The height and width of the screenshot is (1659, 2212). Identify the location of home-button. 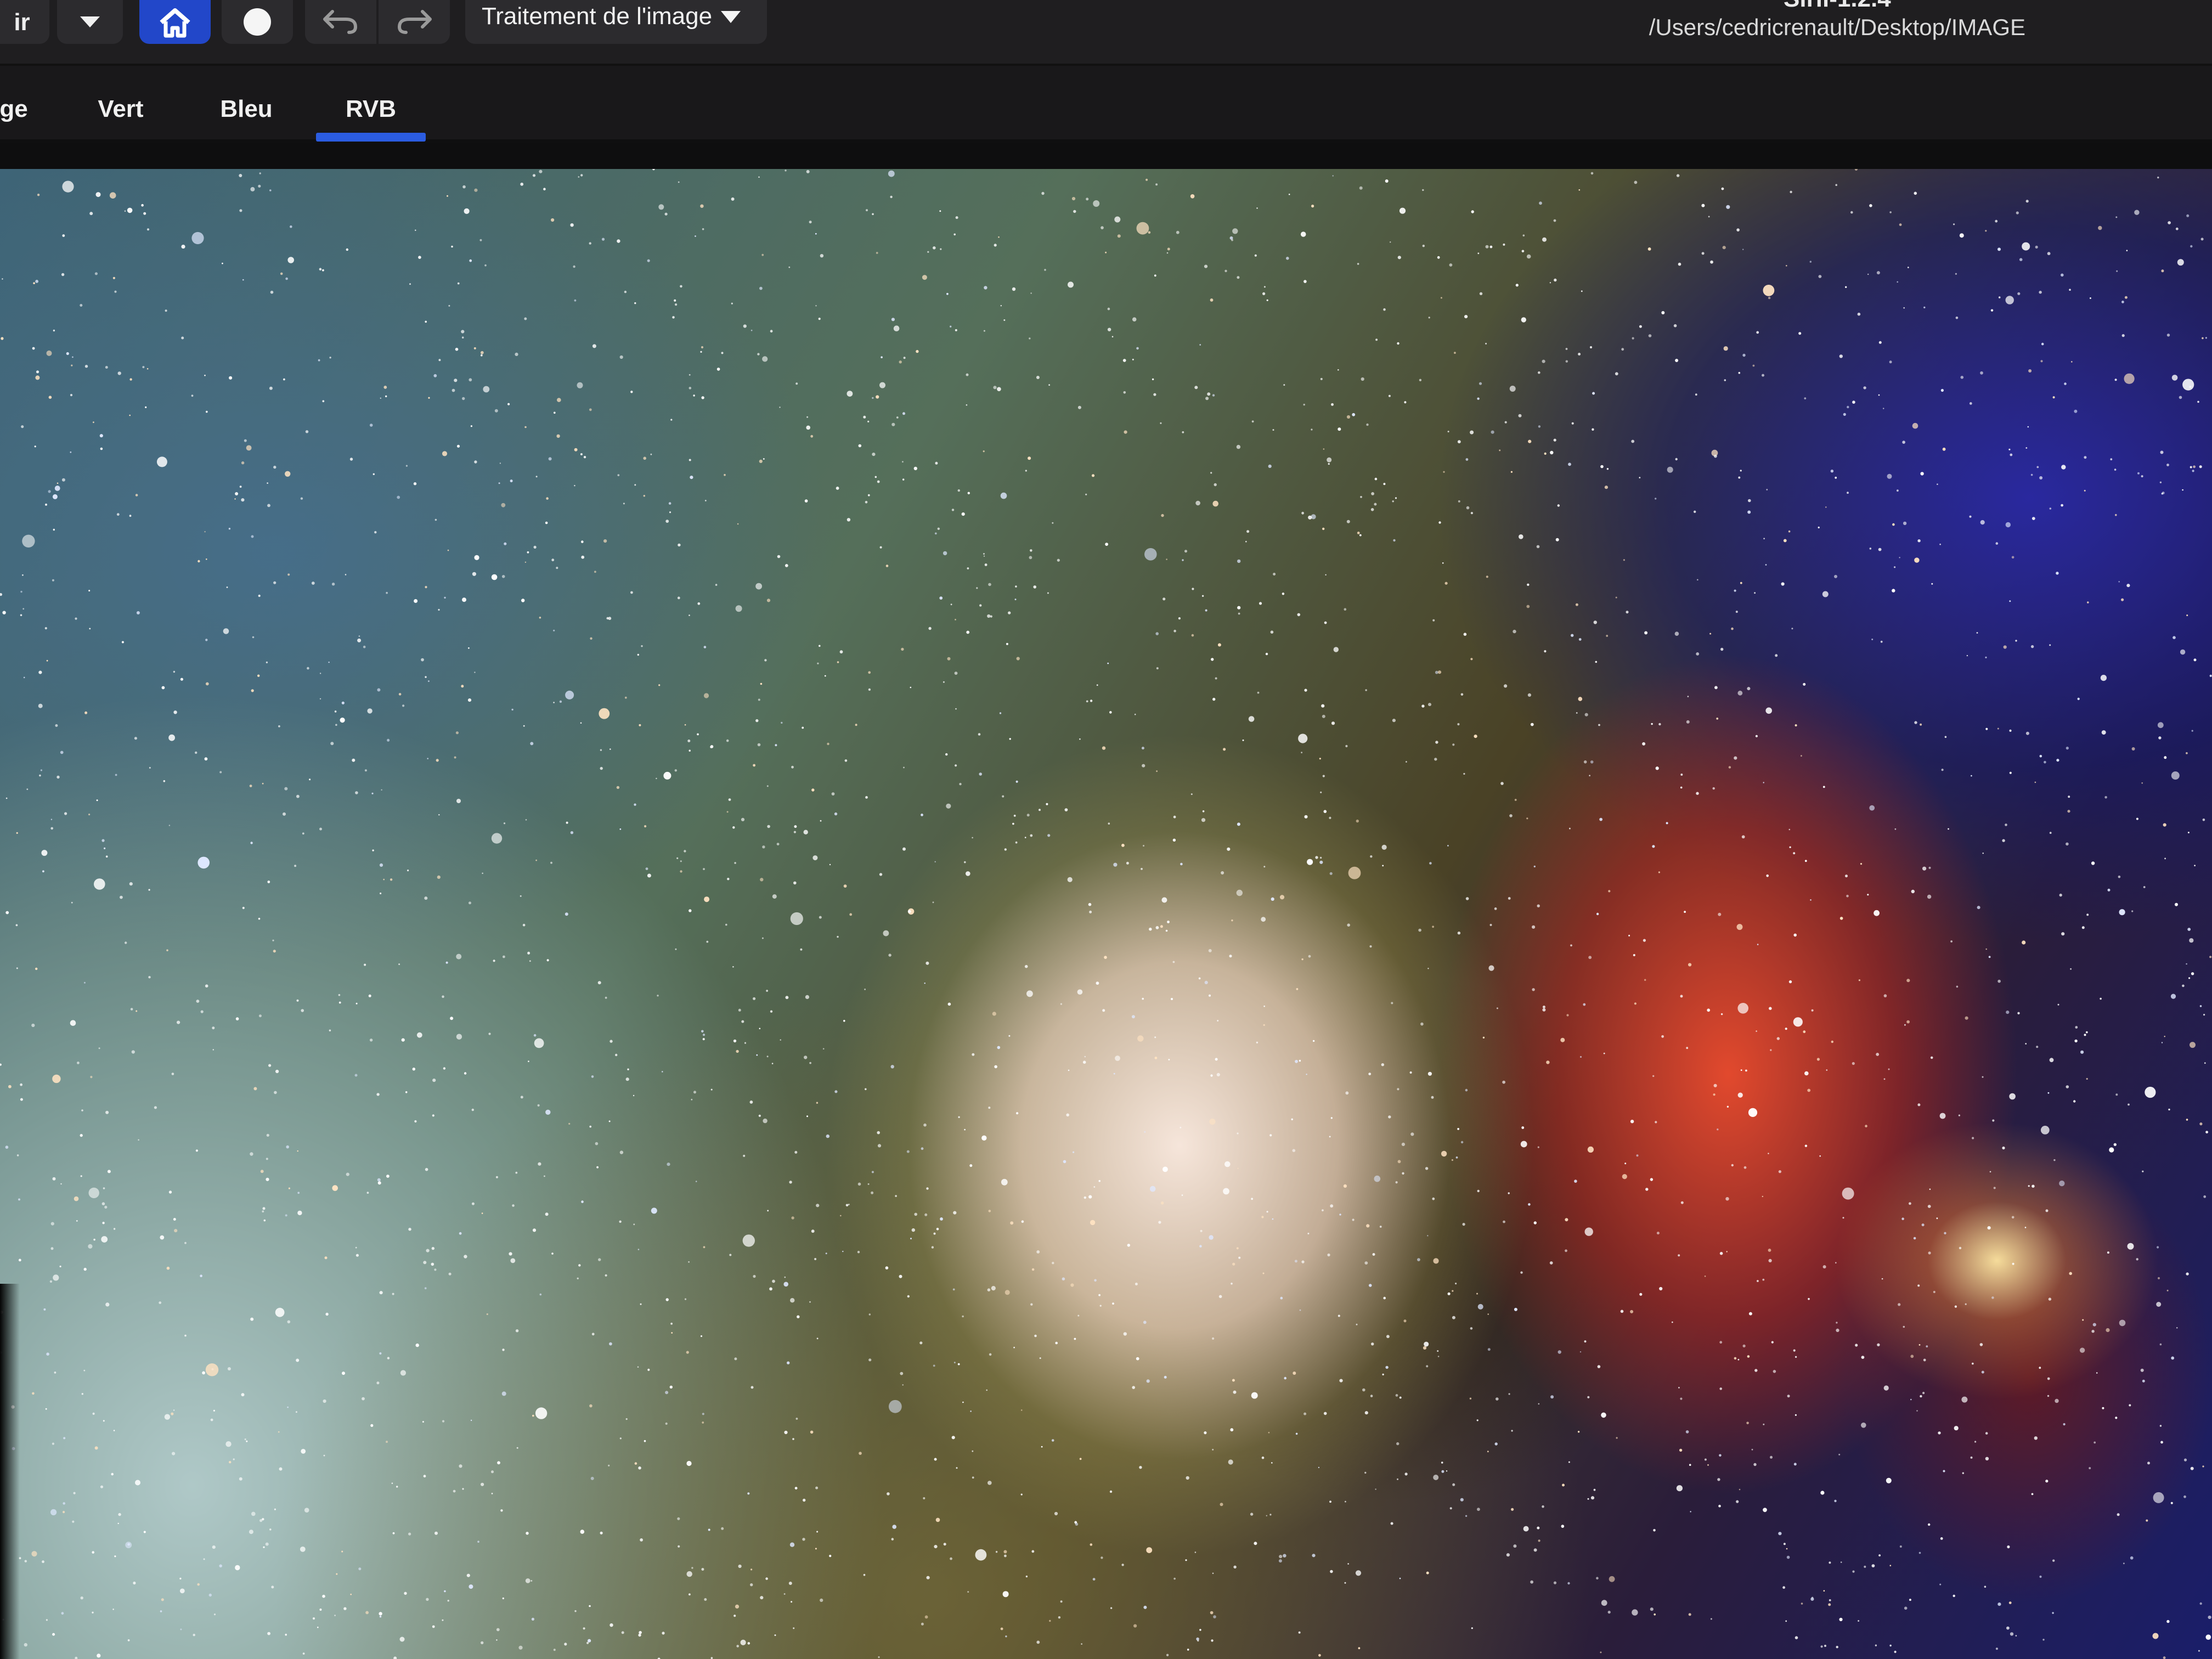
(175, 22).